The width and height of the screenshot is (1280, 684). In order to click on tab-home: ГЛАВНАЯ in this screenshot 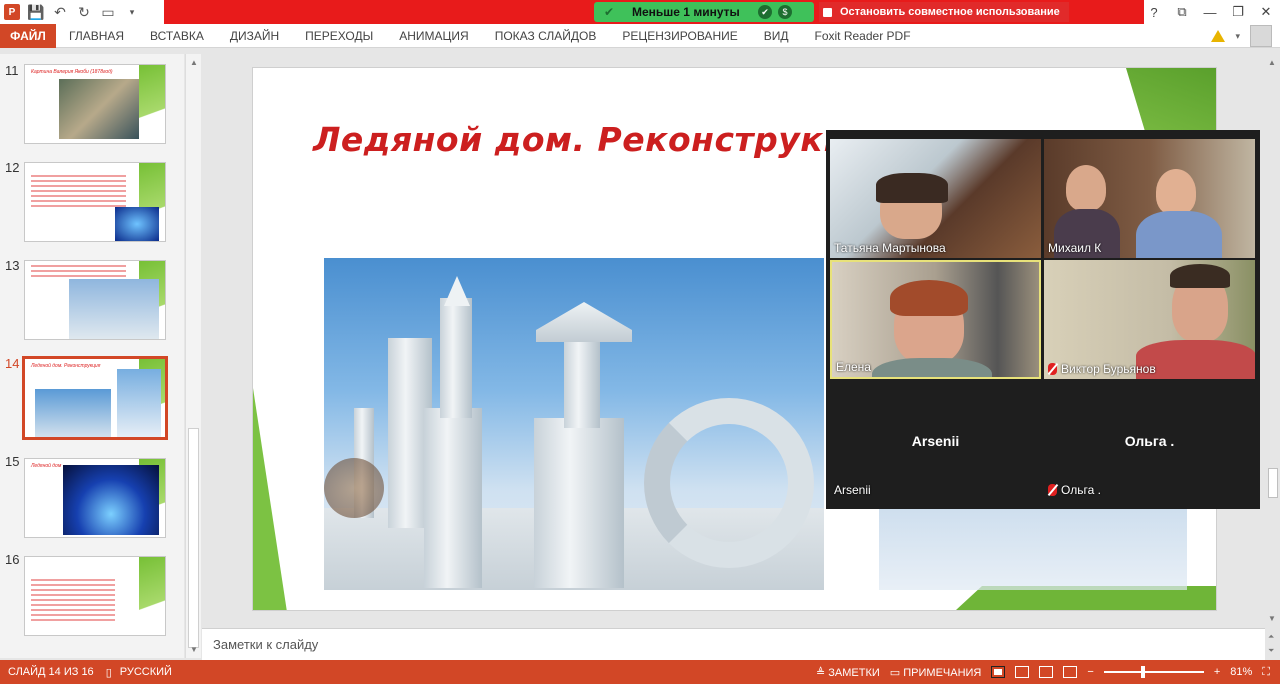, I will do `click(96, 36)`.